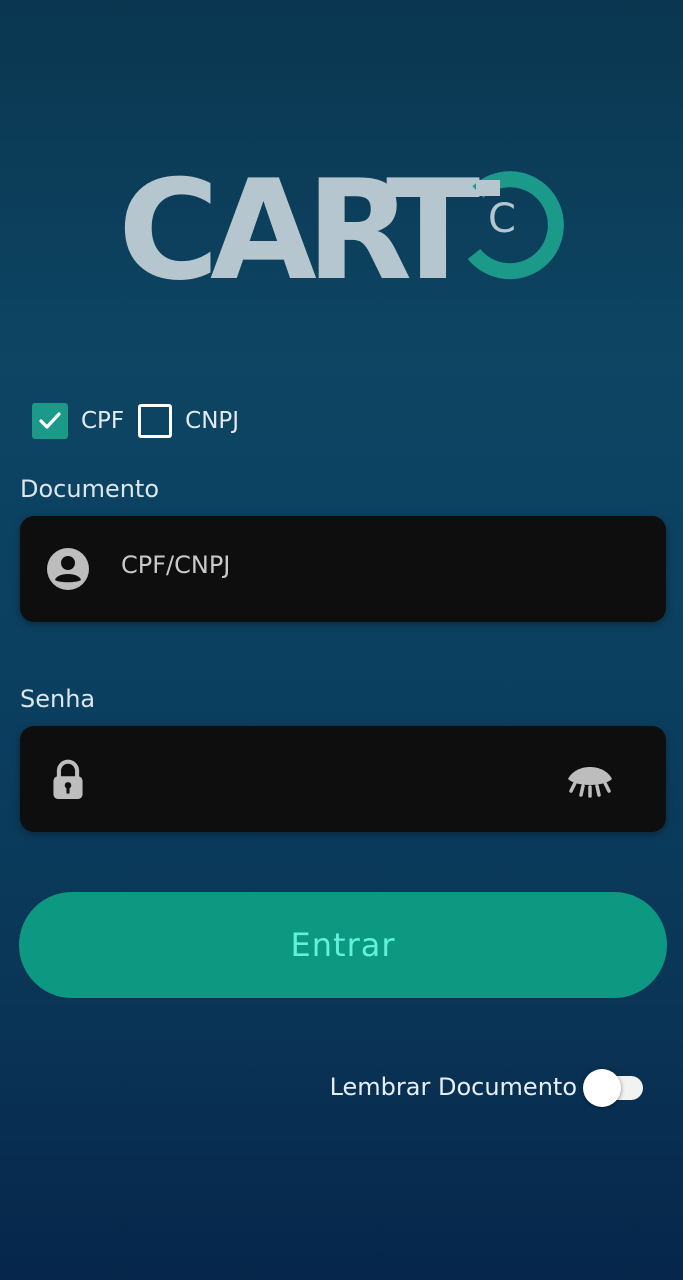  What do you see at coordinates (168, 220) in the screenshot?
I see `logo-letter-c: C` at bounding box center [168, 220].